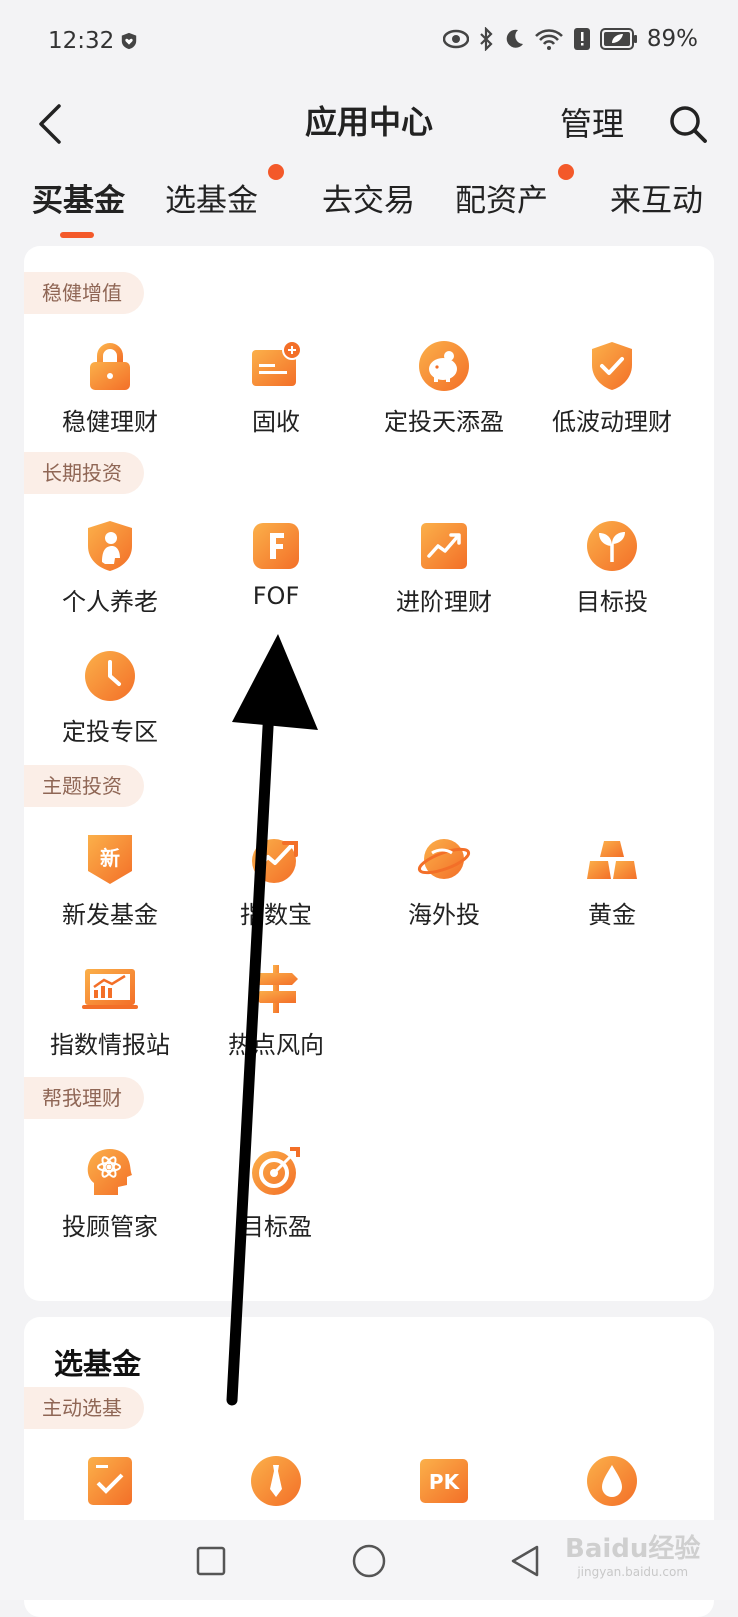 This screenshot has height=1617, width=738. What do you see at coordinates (276, 596) in the screenshot?
I see `app-item-label: FOF` at bounding box center [276, 596].